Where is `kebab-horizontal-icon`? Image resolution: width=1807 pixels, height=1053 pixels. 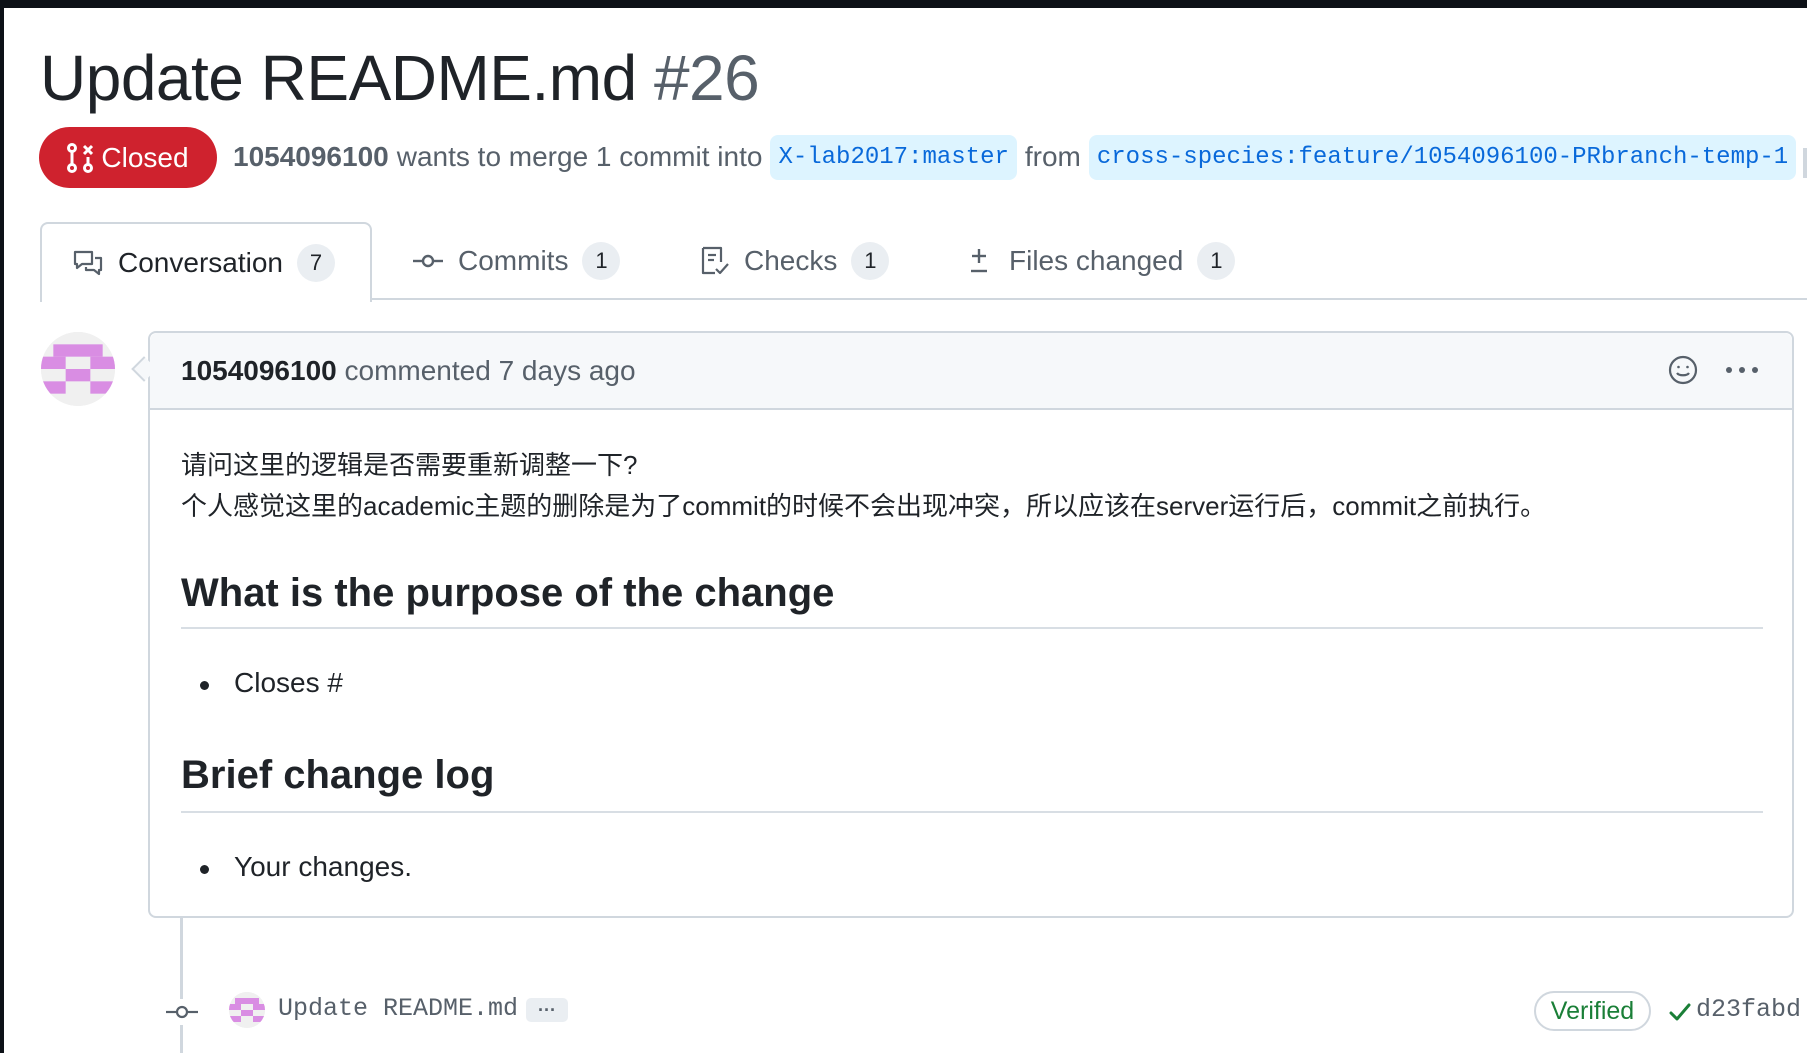
kebab-horizontal-icon is located at coordinates (1742, 370).